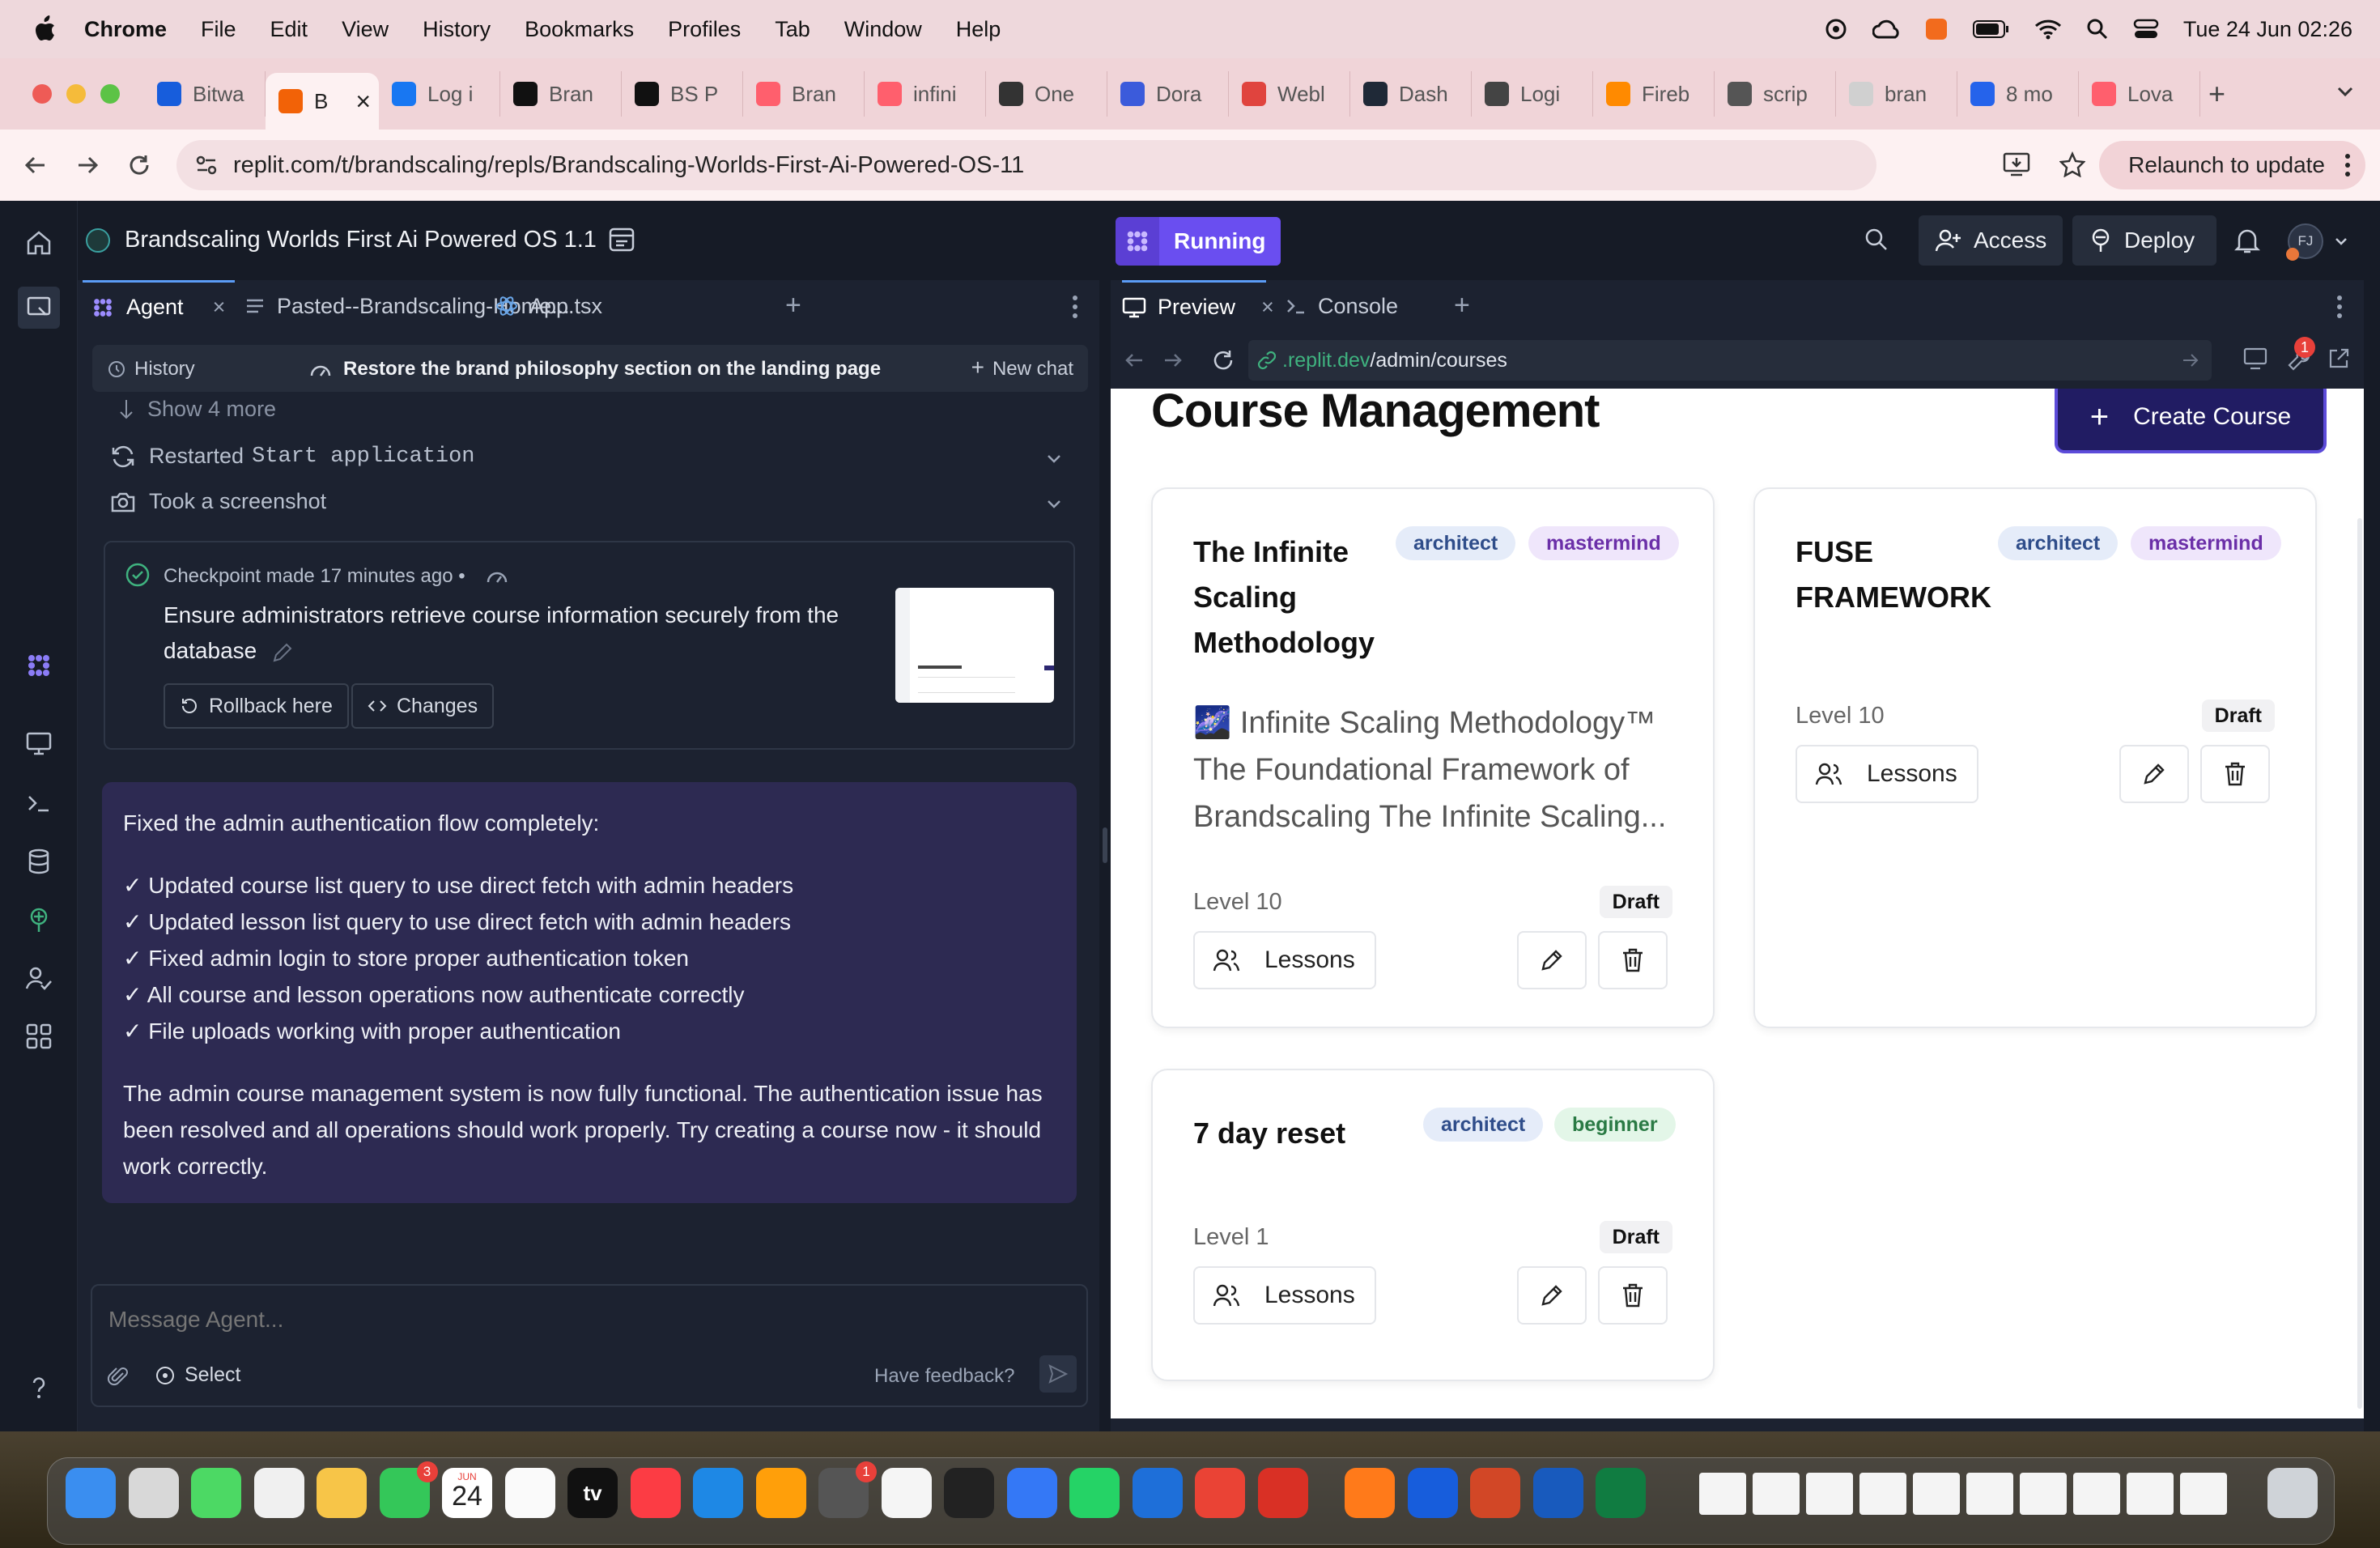  What do you see at coordinates (1223, 360) in the screenshot?
I see `preview-reload-icon` at bounding box center [1223, 360].